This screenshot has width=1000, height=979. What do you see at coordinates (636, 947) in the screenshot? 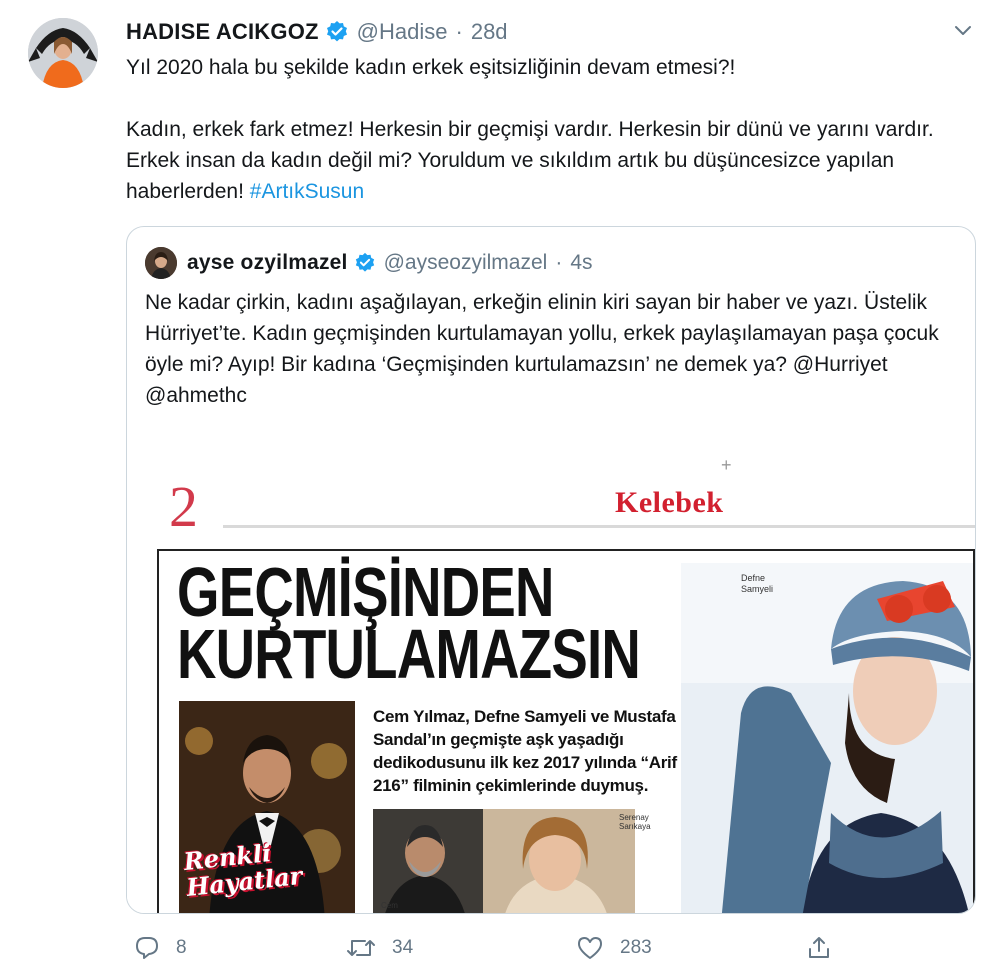
I see `like-count: 283` at bounding box center [636, 947].